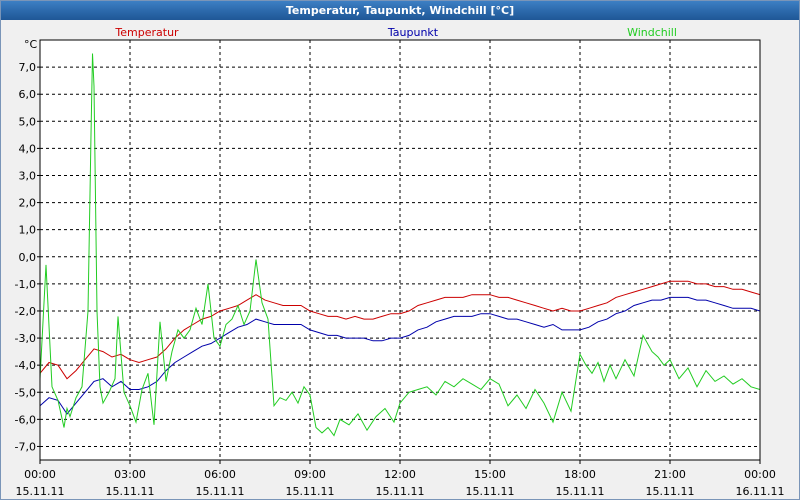  What do you see at coordinates (670, 474) in the screenshot?
I see `x-tick-time-label: 21:00` at bounding box center [670, 474].